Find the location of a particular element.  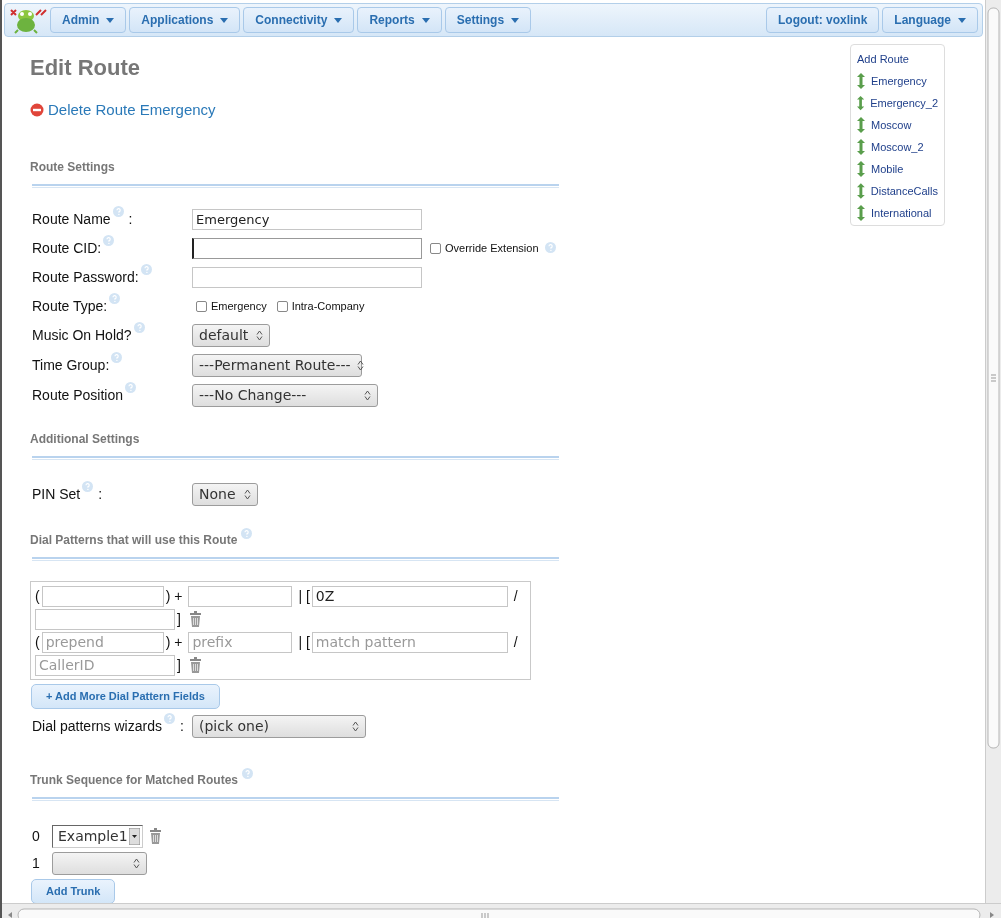

add-route-link: Add Route is located at coordinates (897, 59).